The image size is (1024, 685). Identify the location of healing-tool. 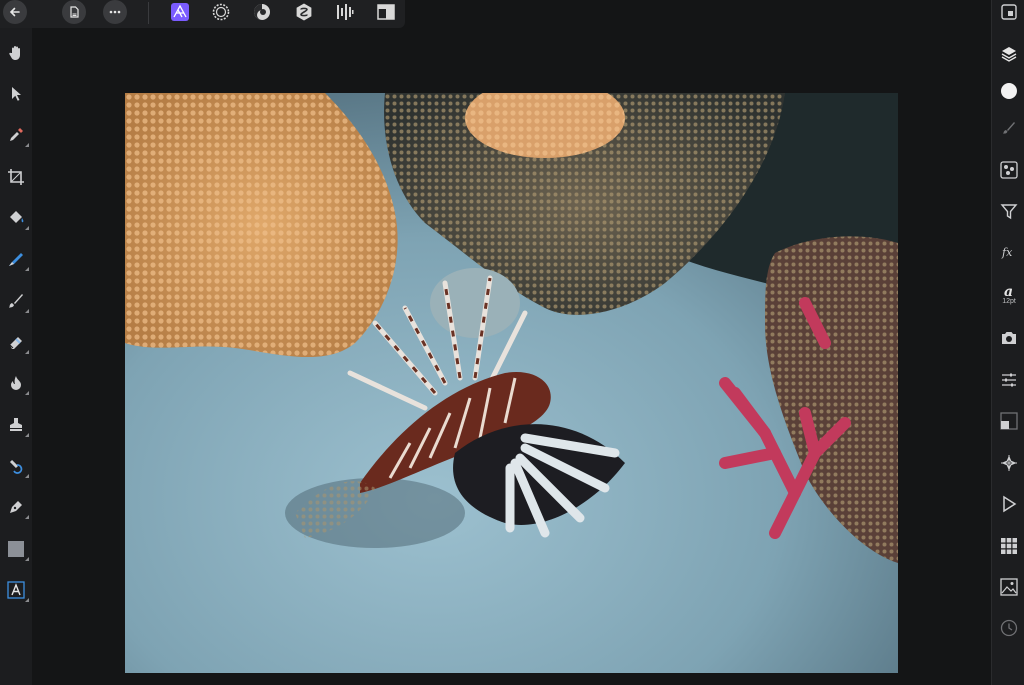
(16, 466).